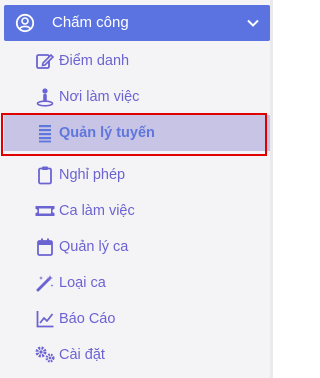 This screenshot has width=320, height=378. What do you see at coordinates (45, 355) in the screenshot?
I see `gears-icon` at bounding box center [45, 355].